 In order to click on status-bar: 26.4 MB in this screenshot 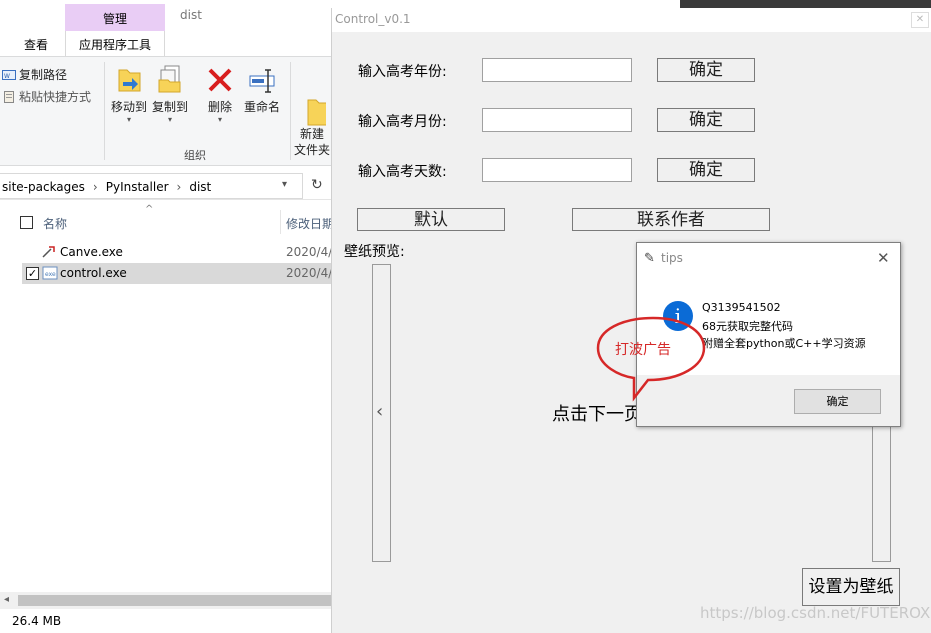, I will do `click(165, 621)`.